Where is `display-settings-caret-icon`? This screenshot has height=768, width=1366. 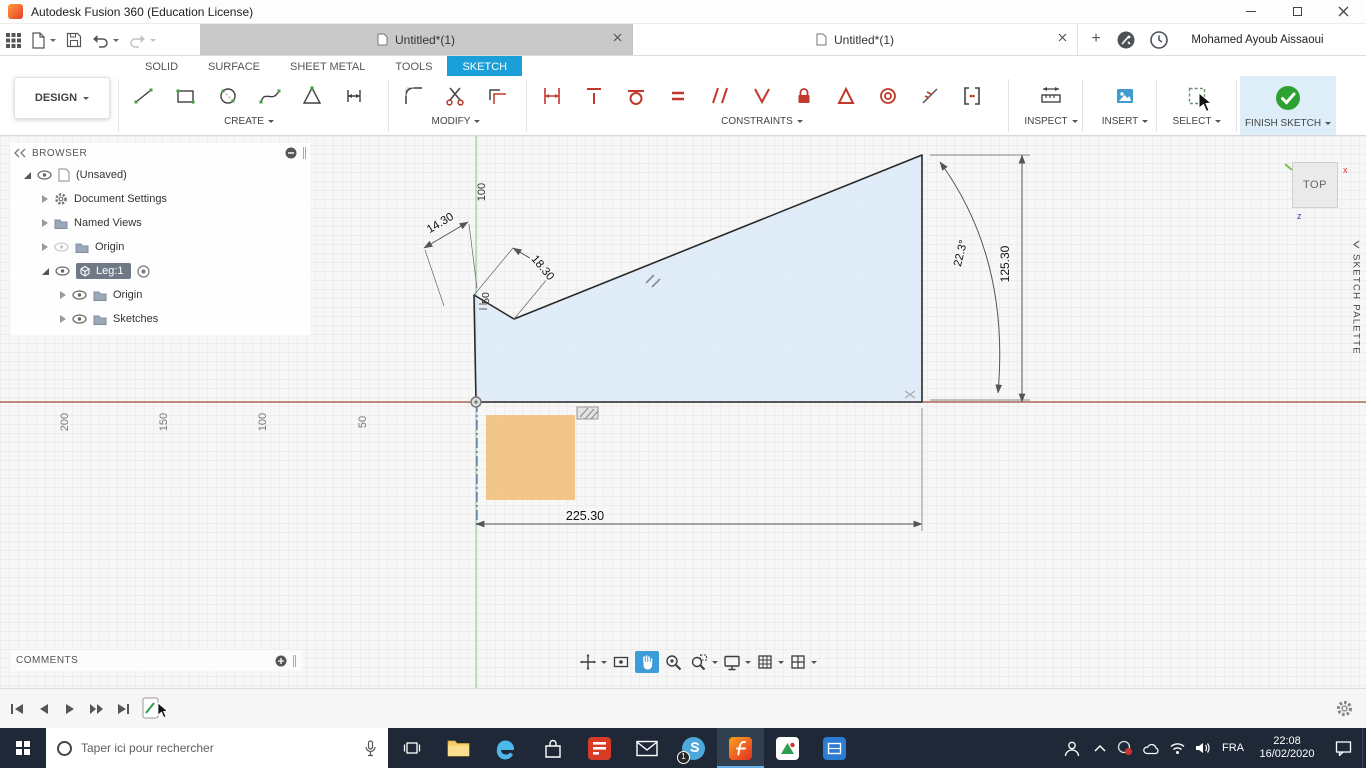 display-settings-caret-icon is located at coordinates (748, 663).